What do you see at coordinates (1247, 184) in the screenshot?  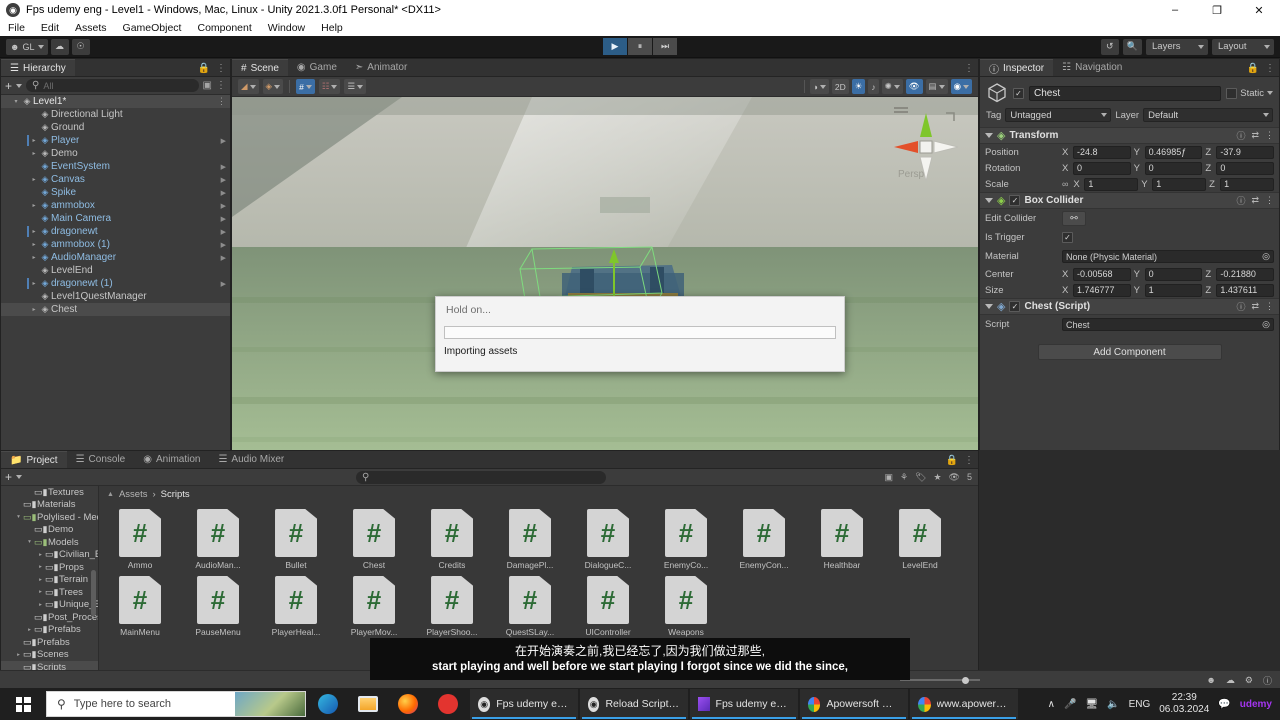 I see `numeric-field-z: 1` at bounding box center [1247, 184].